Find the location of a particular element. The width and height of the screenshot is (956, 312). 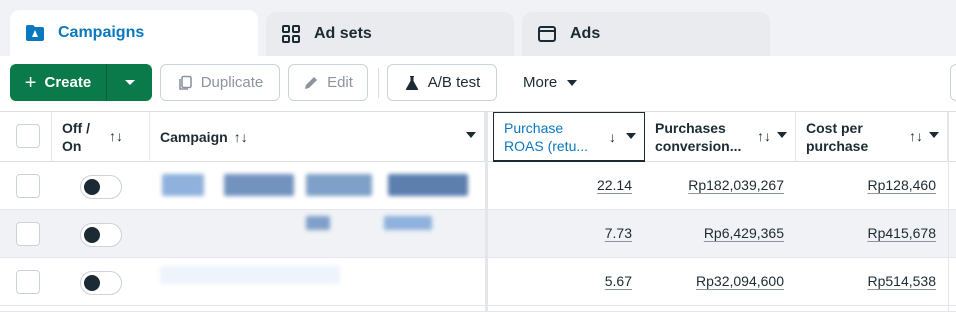

duplicate-button: Duplicate is located at coordinates (220, 82).